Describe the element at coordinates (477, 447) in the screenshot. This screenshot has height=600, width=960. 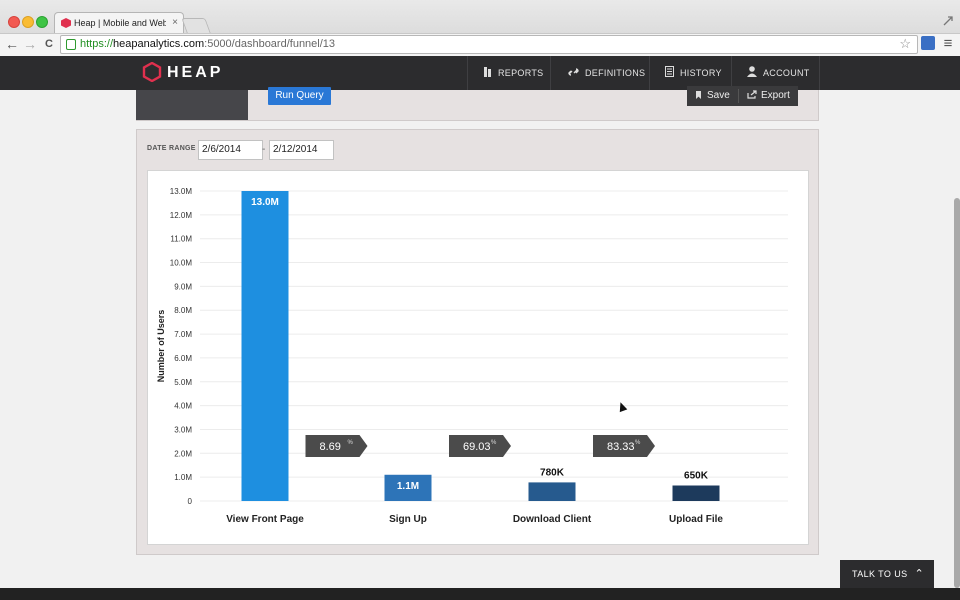
I see `conversion-rate-label: 69.03` at that location.